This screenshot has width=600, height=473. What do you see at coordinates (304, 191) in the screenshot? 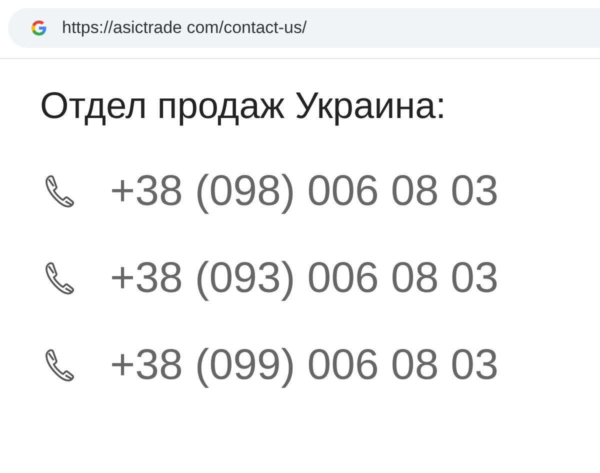
I see `phone-number: +38 (098) 006 08 03` at bounding box center [304, 191].